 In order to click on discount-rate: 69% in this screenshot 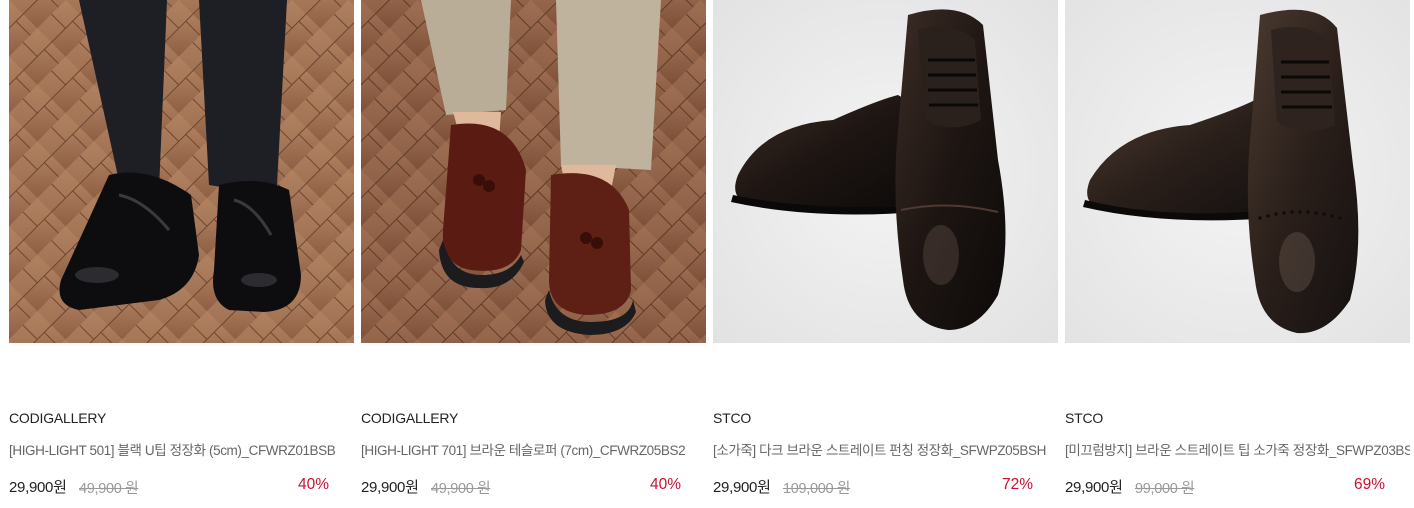, I will do `click(1369, 484)`.